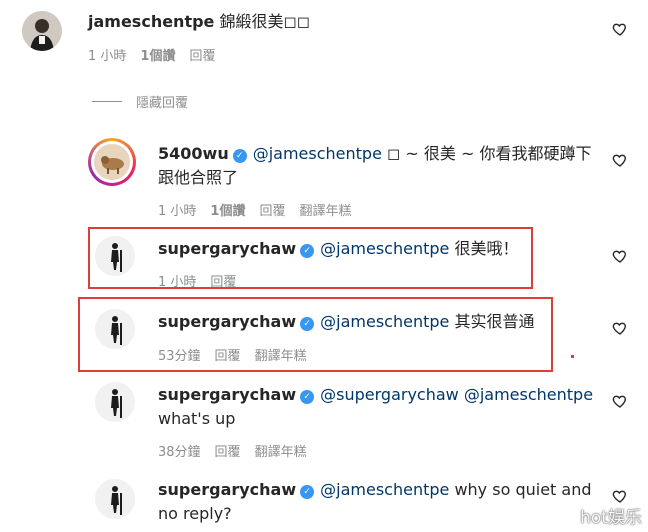  I want to click on red-dot-mark, so click(572, 356).